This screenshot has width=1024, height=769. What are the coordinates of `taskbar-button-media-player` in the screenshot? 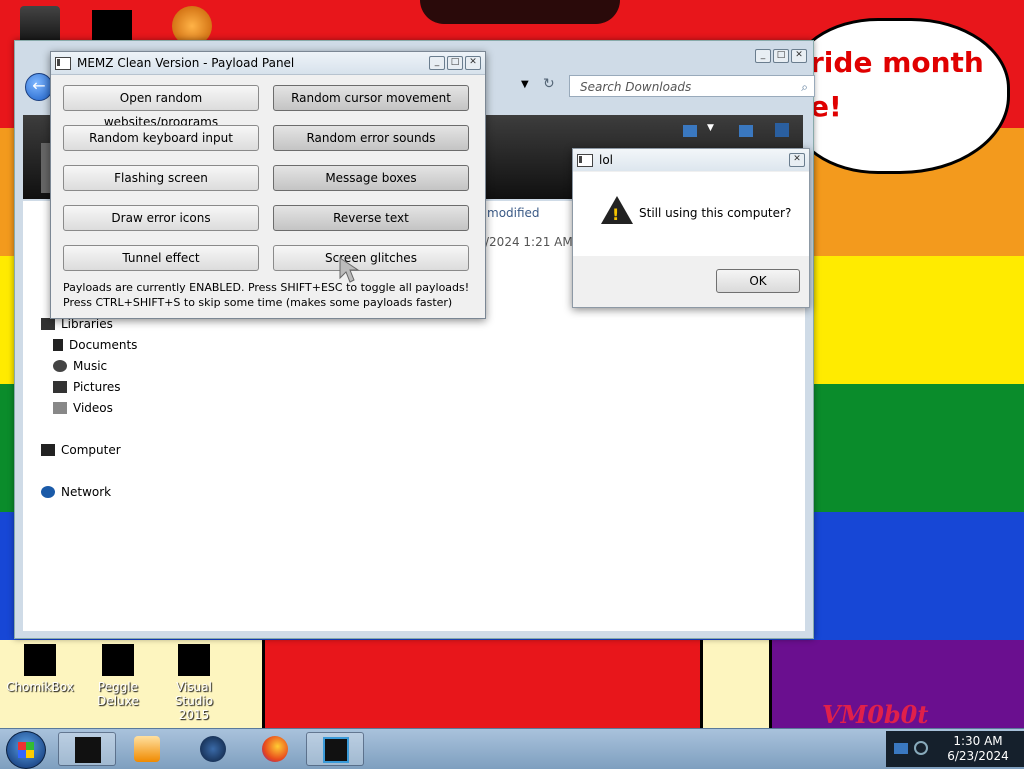 It's located at (147, 749).